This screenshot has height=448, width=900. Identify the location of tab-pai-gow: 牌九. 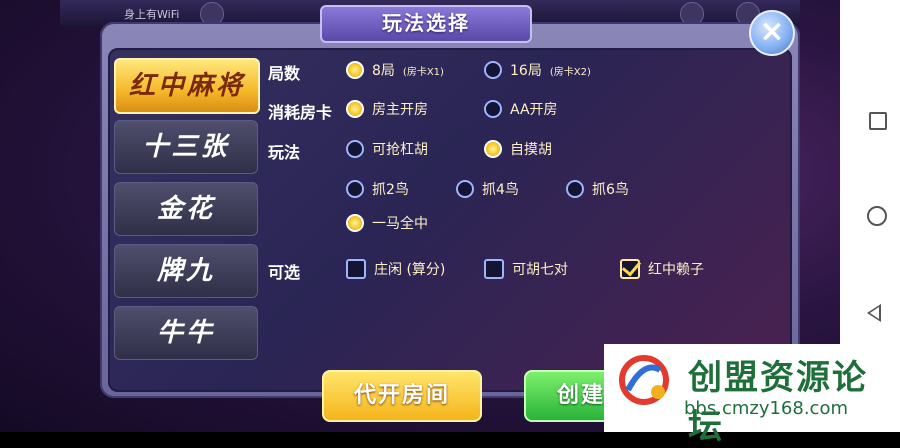
(186, 271).